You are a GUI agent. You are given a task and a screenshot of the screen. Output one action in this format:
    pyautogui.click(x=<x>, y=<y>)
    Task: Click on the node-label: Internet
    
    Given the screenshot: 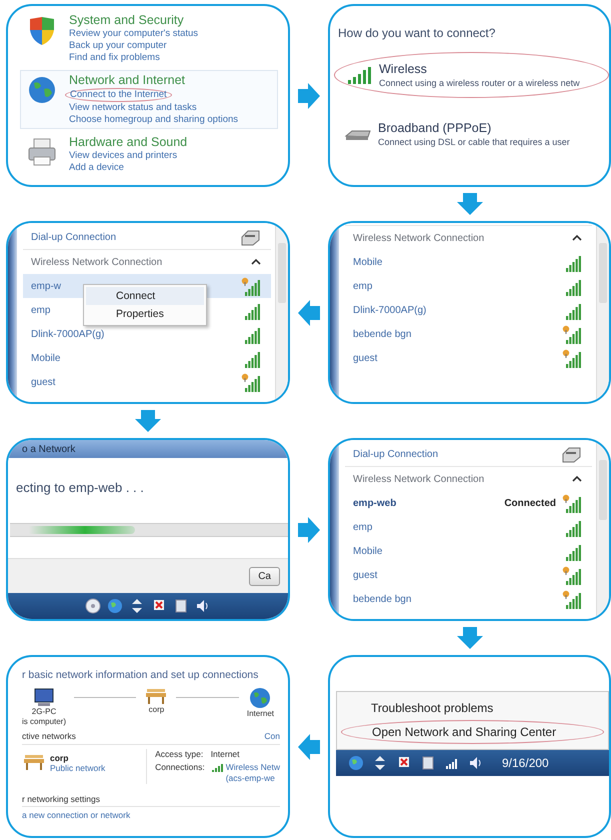 What is the action you would take?
    pyautogui.click(x=260, y=714)
    